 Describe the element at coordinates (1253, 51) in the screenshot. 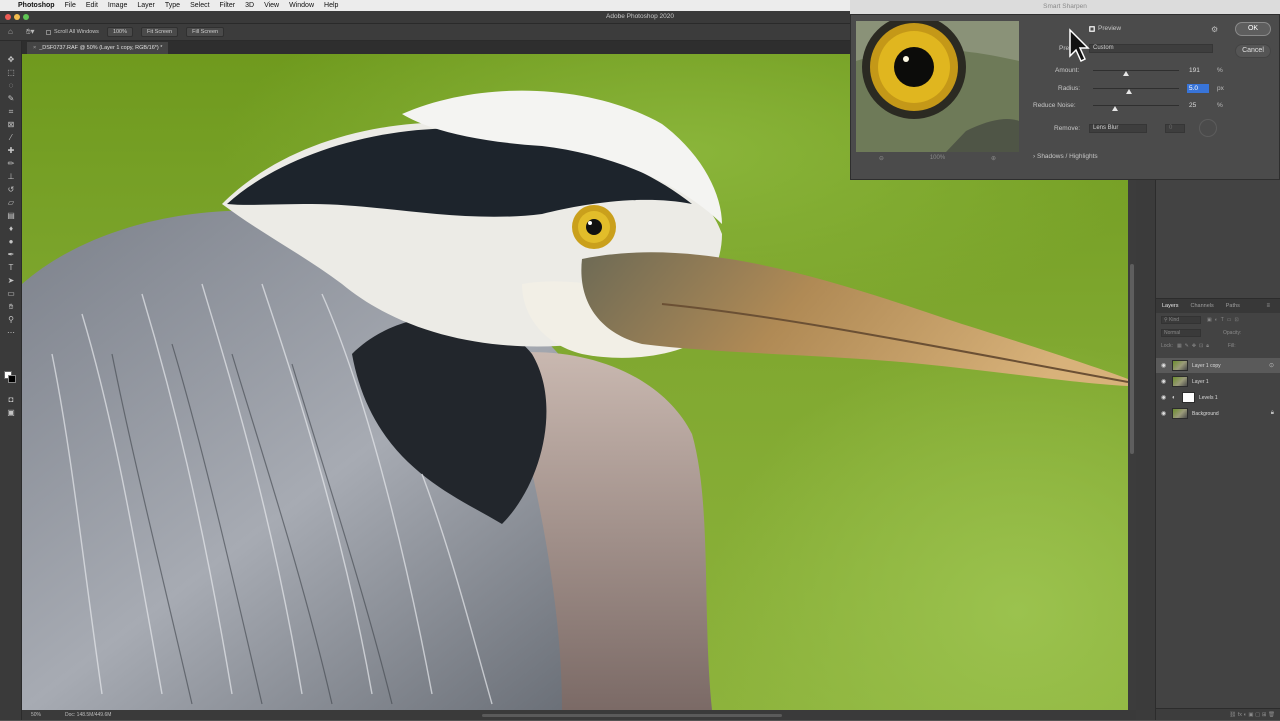

I see `cancel-button: Cancel` at that location.